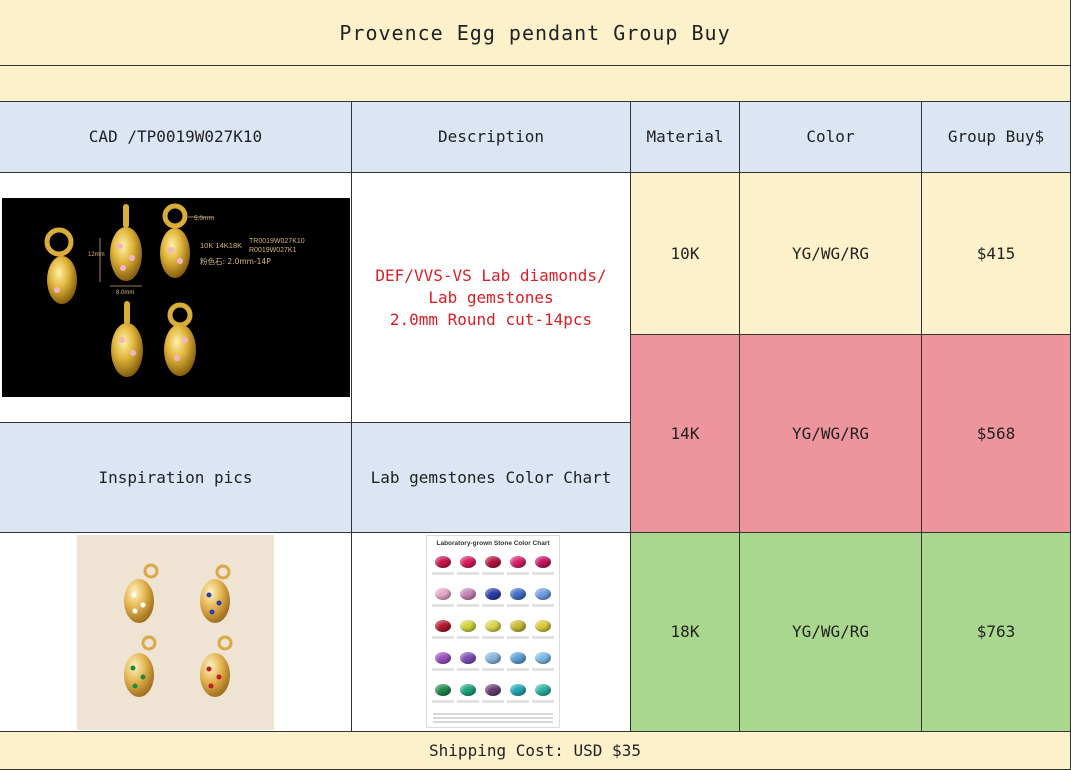 The image size is (1071, 770). What do you see at coordinates (996, 137) in the screenshot?
I see `header-group-buy: Group Buy$` at bounding box center [996, 137].